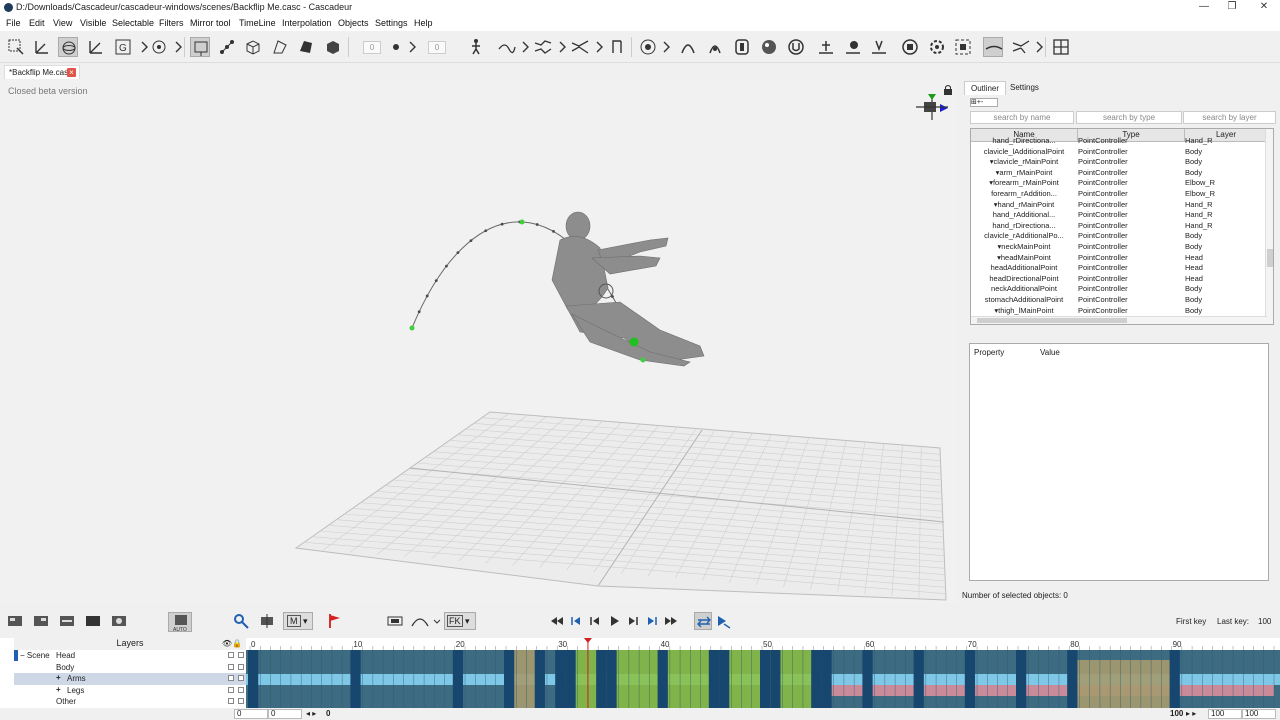  What do you see at coordinates (633, 621) in the screenshot?
I see `next-frame-icon` at bounding box center [633, 621].